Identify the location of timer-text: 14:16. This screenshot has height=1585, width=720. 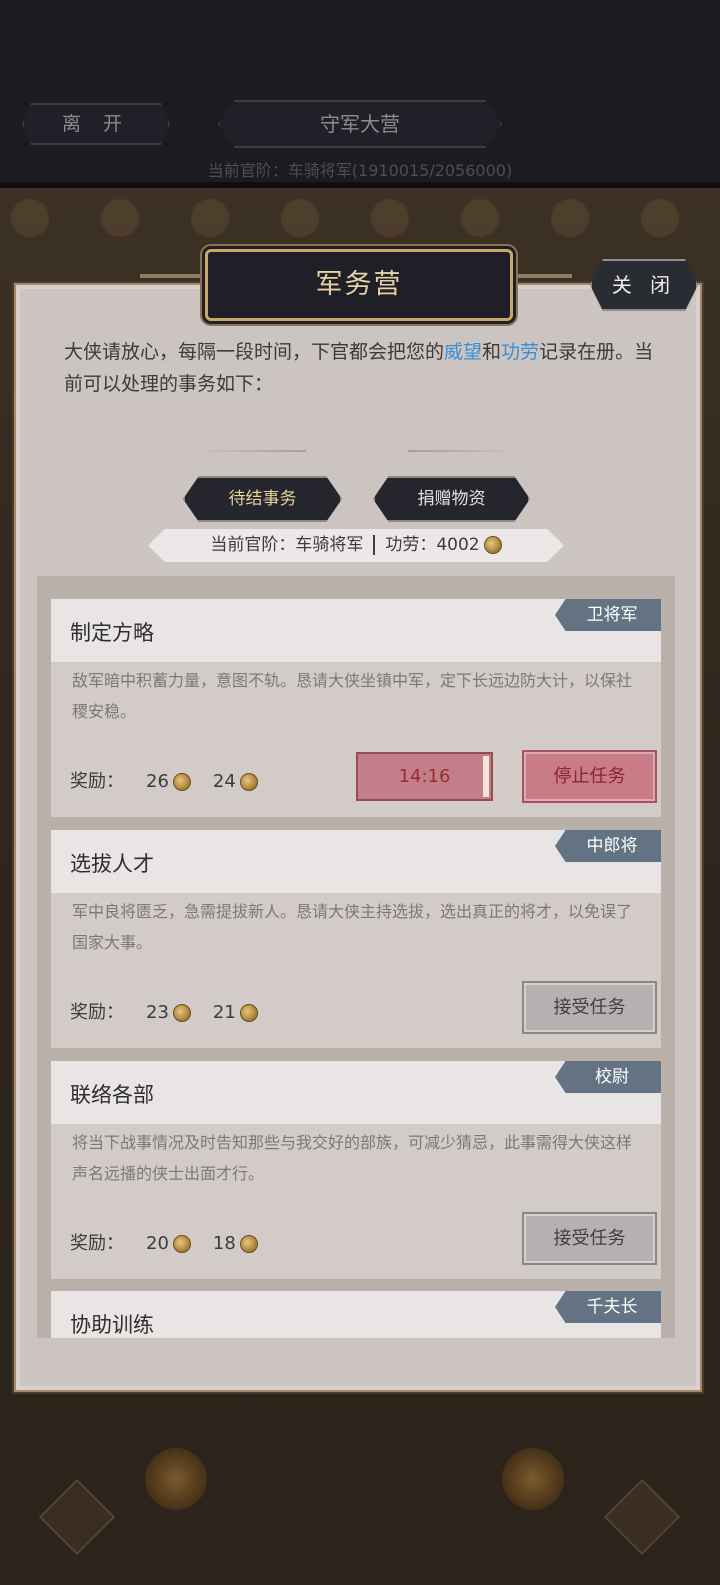
(424, 776).